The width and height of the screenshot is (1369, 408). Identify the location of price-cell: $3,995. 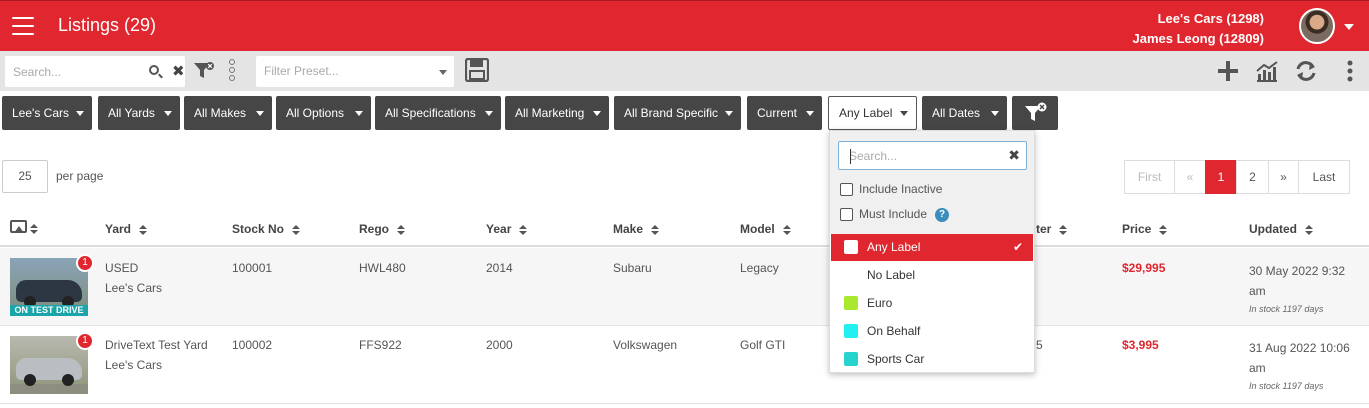
(1140, 345).